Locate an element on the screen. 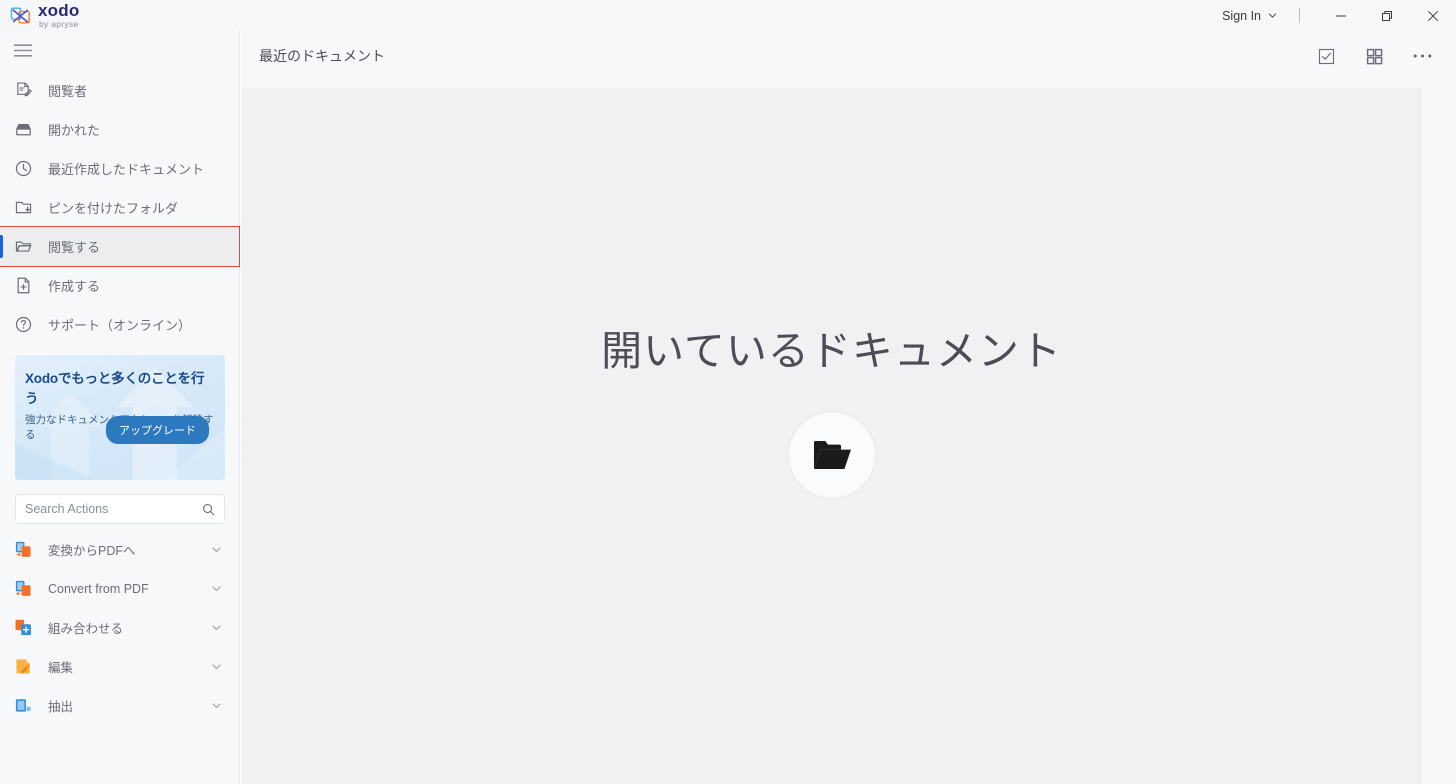  search-input is located at coordinates (113, 509).